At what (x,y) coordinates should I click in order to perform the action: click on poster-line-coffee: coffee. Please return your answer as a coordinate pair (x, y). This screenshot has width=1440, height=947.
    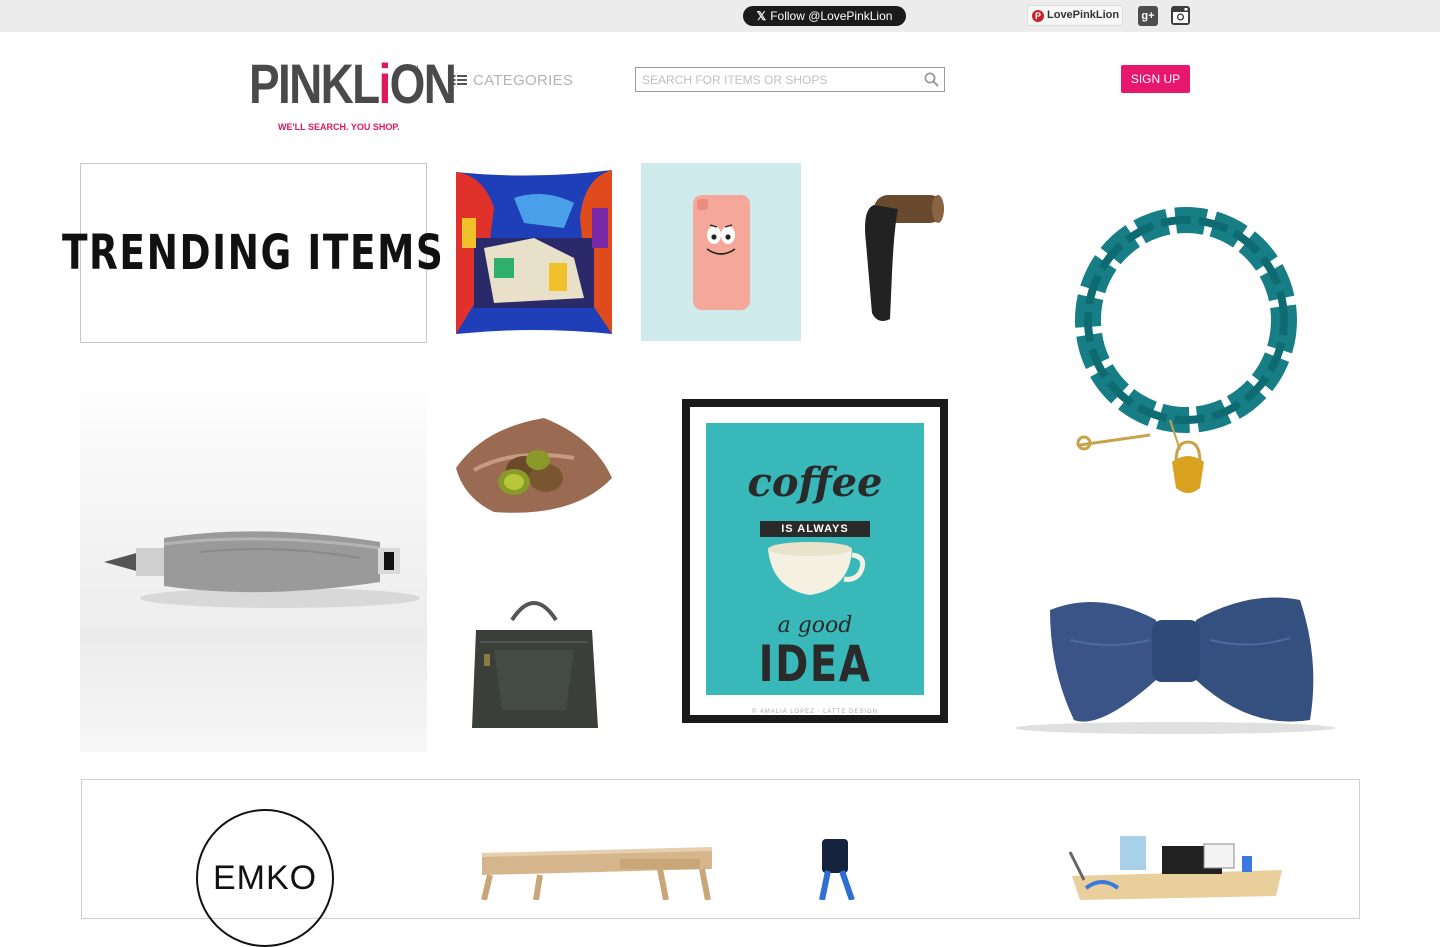
    Looking at the image, I should click on (815, 482).